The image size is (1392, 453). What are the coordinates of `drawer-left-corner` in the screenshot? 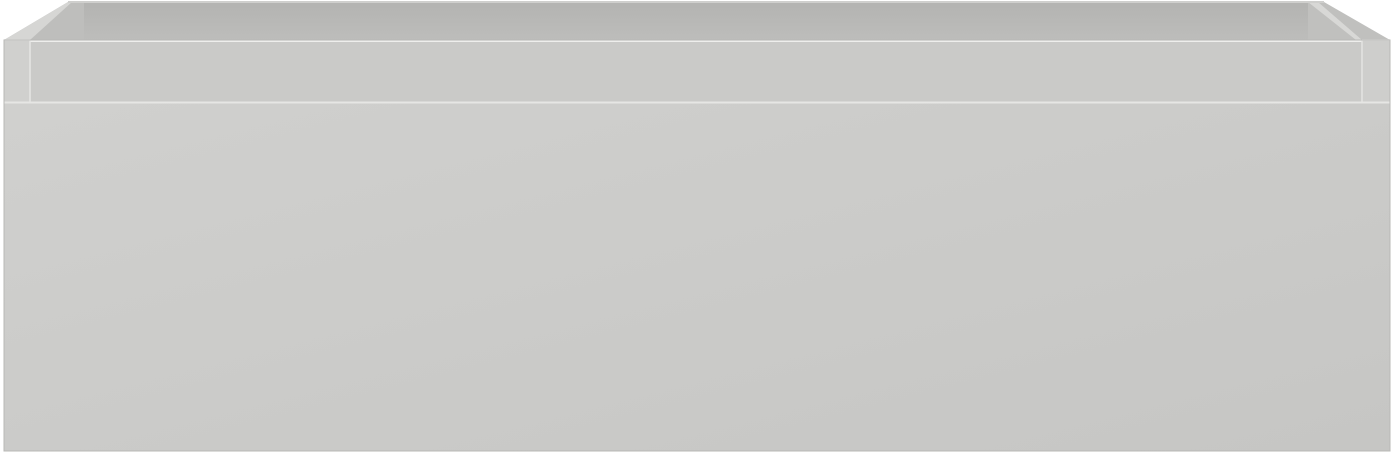 It's located at (17, 71).